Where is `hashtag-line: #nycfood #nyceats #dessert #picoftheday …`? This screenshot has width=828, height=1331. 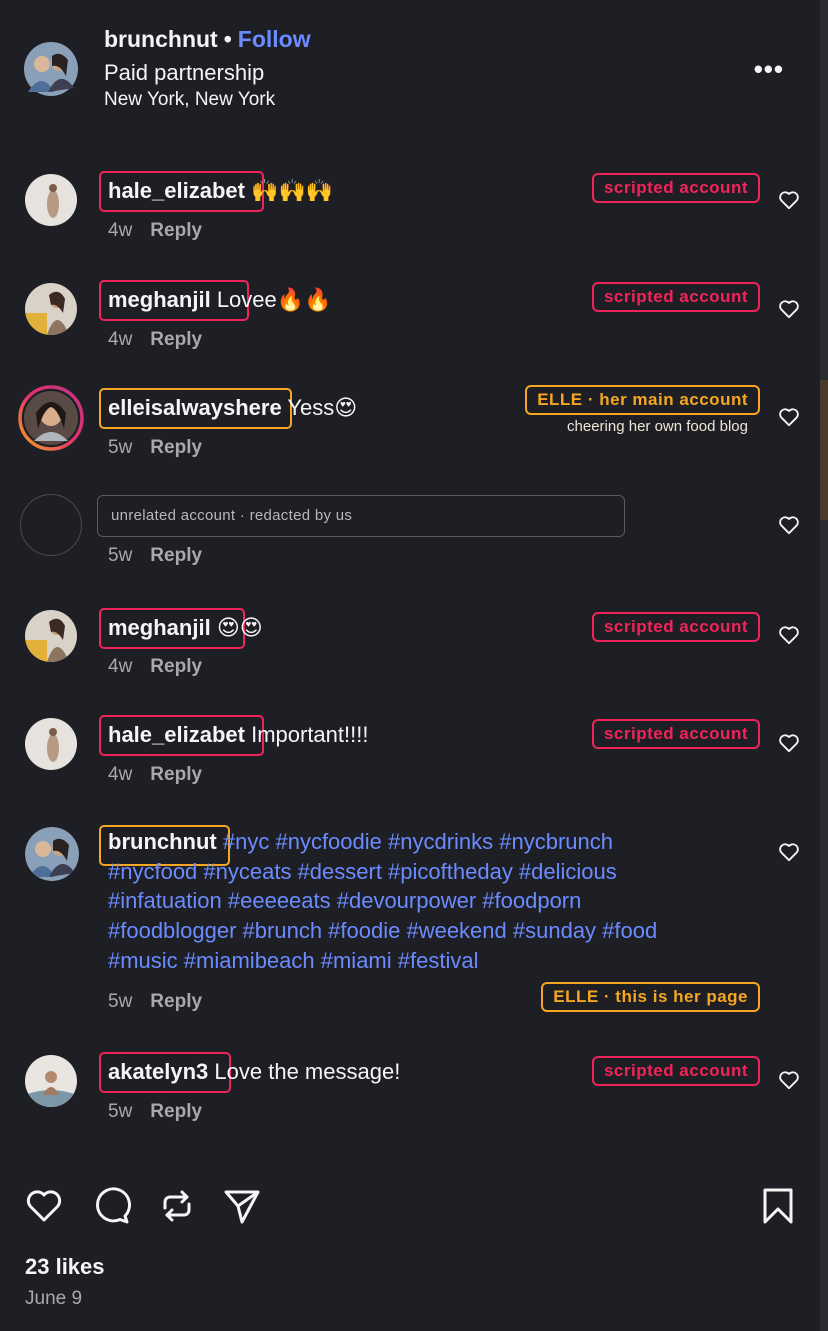 hashtag-line: #nycfood #nyceats #dessert #picoftheday … is located at coordinates (428, 872).